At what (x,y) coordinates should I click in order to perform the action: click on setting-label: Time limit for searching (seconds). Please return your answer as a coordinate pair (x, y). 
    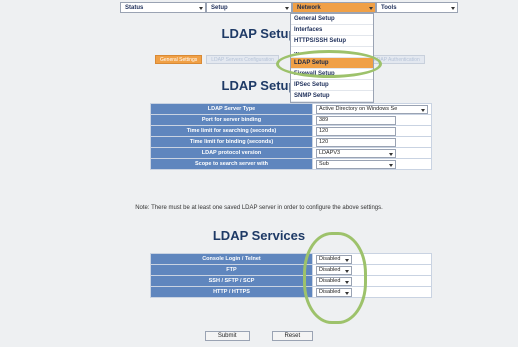
    Looking at the image, I should click on (231, 131).